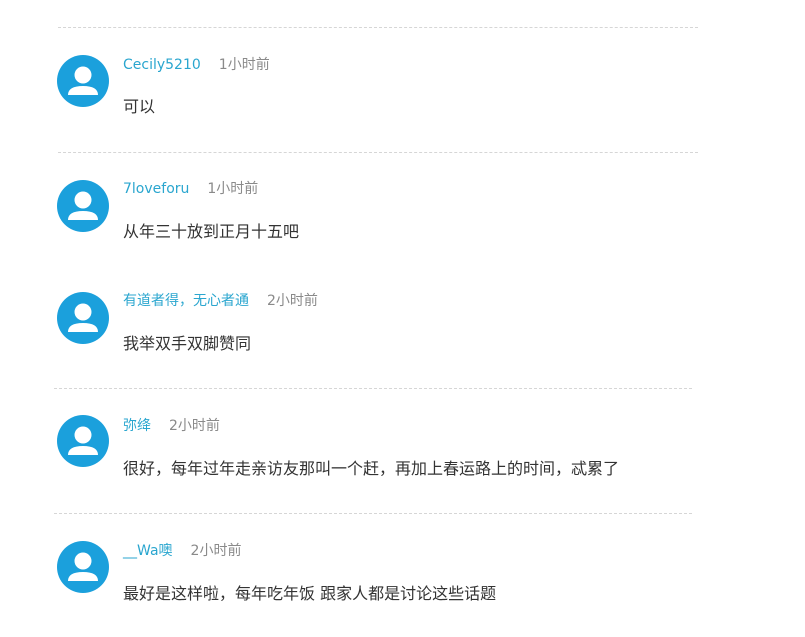  I want to click on comment-text: 可以, so click(139, 106).